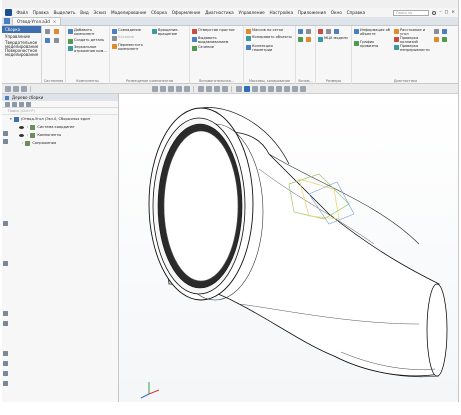 The image size is (461, 415). I want to click on zoom-button, so click(155, 89).